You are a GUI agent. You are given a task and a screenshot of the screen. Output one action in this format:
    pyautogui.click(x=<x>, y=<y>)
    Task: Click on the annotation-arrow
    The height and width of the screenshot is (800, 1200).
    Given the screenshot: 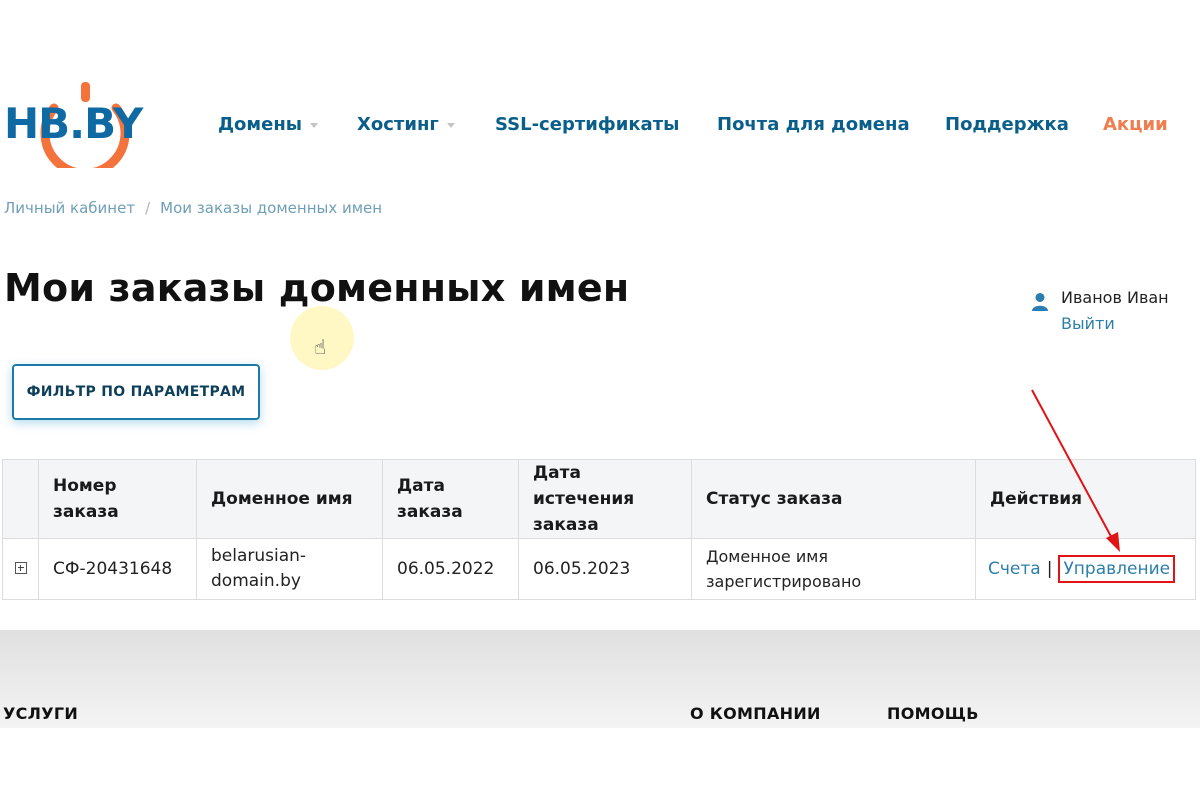 What is the action you would take?
    pyautogui.click(x=1075, y=470)
    